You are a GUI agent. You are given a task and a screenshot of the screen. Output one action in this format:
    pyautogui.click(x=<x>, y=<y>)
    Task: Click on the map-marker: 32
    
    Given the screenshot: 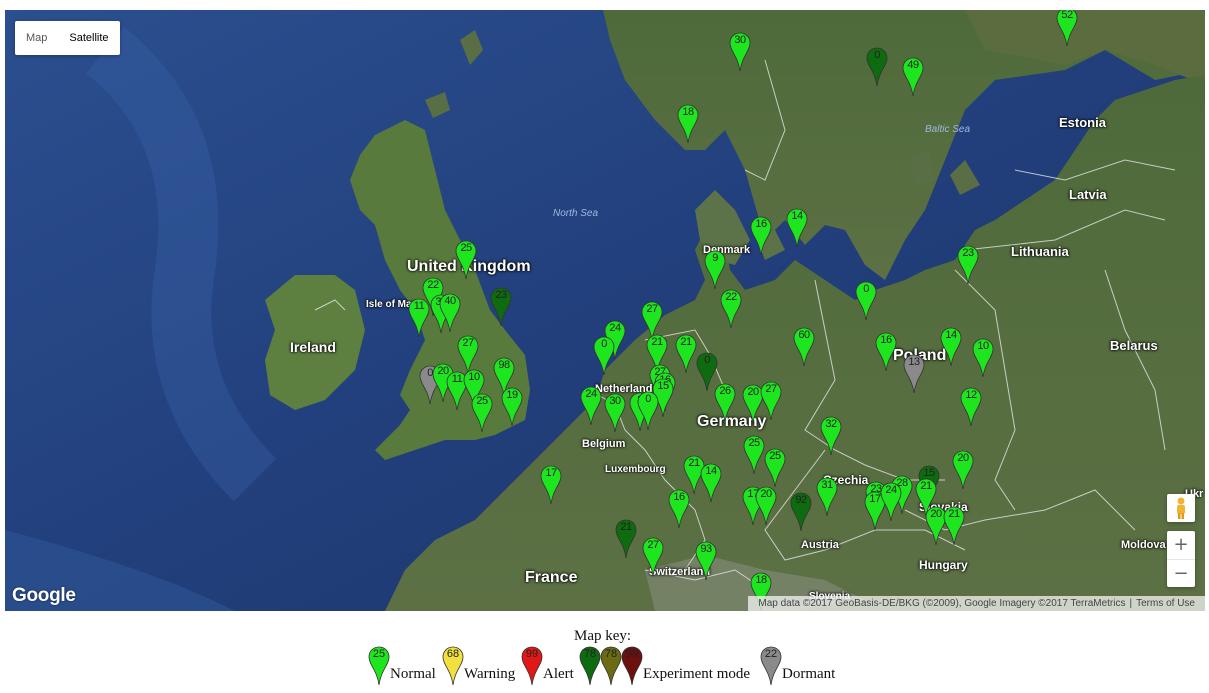 What is the action you would take?
    pyautogui.click(x=831, y=436)
    